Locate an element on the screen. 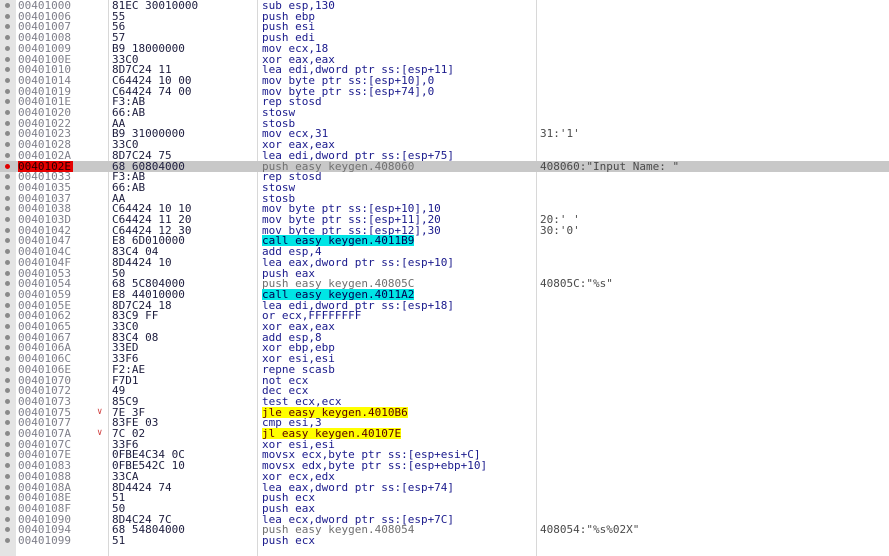 This screenshot has width=889, height=556. comment-cell: 40805C:"%s" is located at coordinates (576, 284).